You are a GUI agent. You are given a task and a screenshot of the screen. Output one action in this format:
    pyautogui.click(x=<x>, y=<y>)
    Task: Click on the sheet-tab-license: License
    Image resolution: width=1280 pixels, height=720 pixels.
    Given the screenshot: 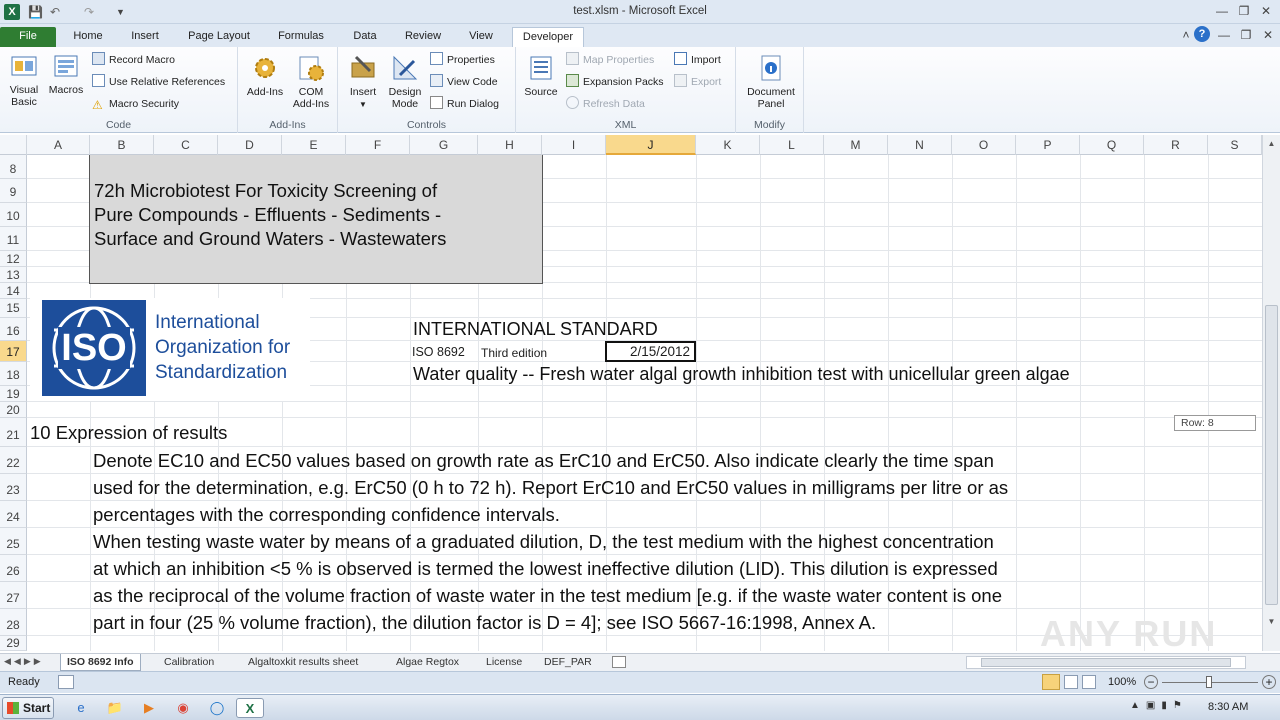 What is the action you would take?
    pyautogui.click(x=504, y=662)
    